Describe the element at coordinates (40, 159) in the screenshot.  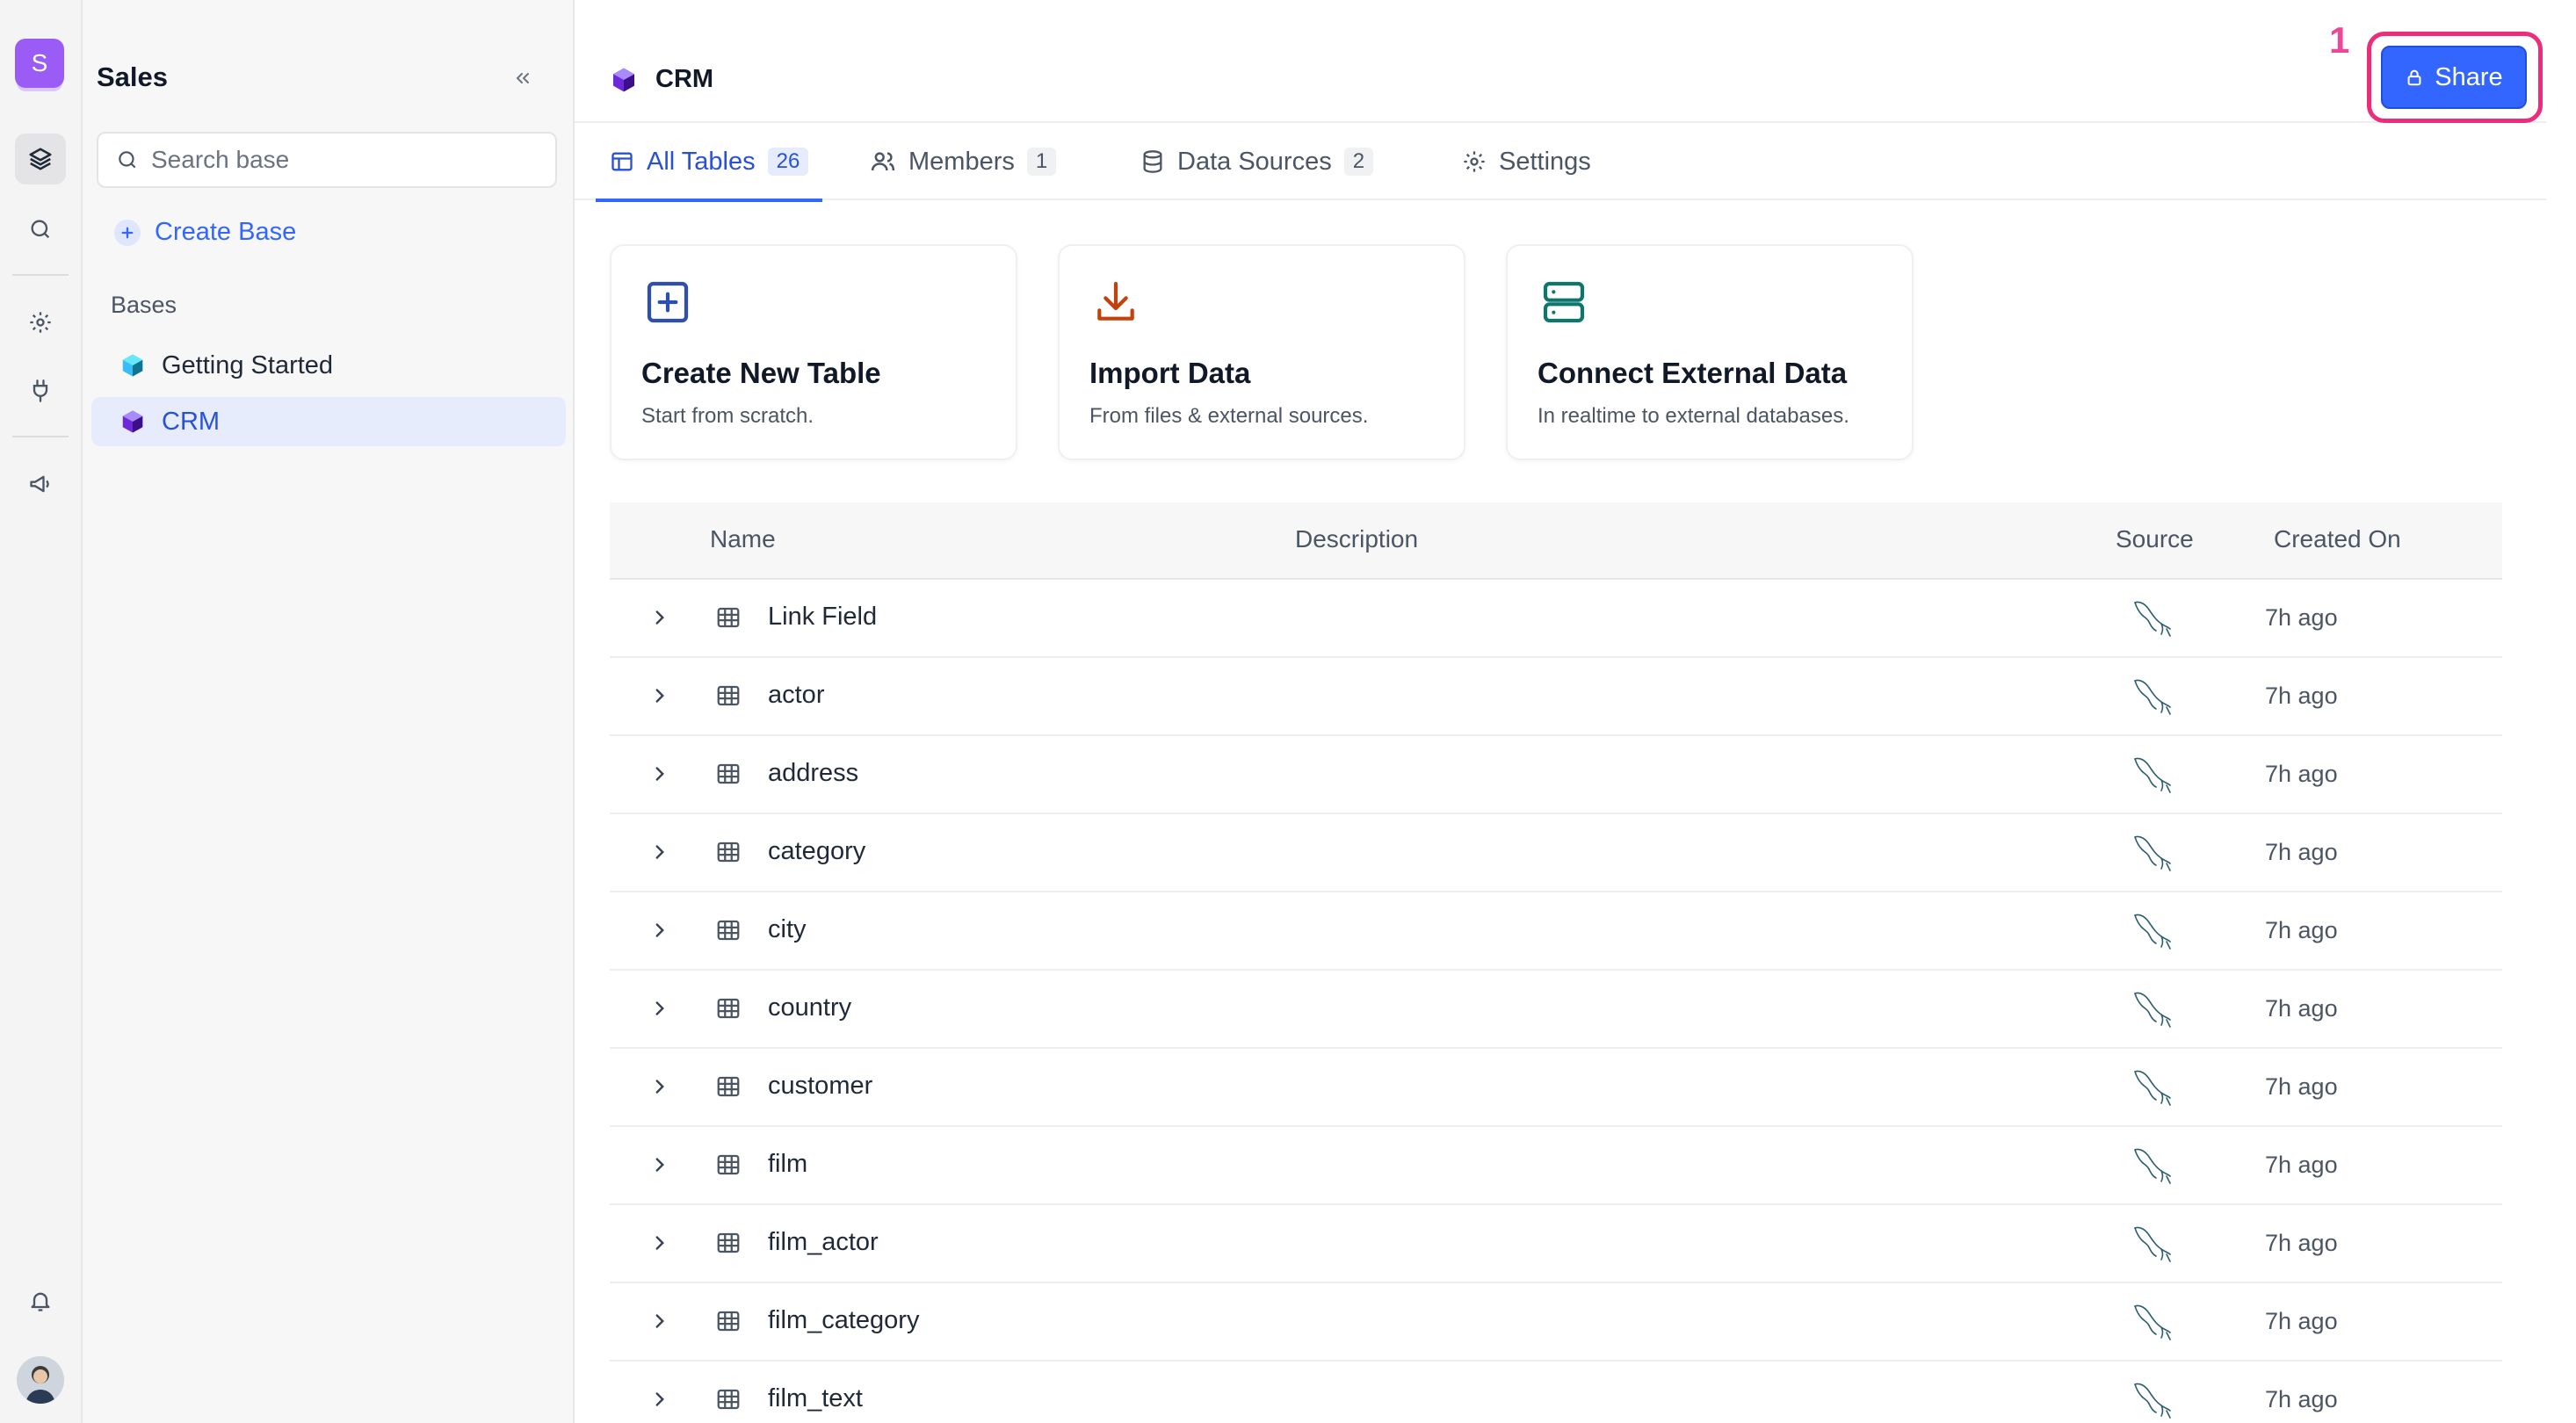
I see `bases-nav-button` at that location.